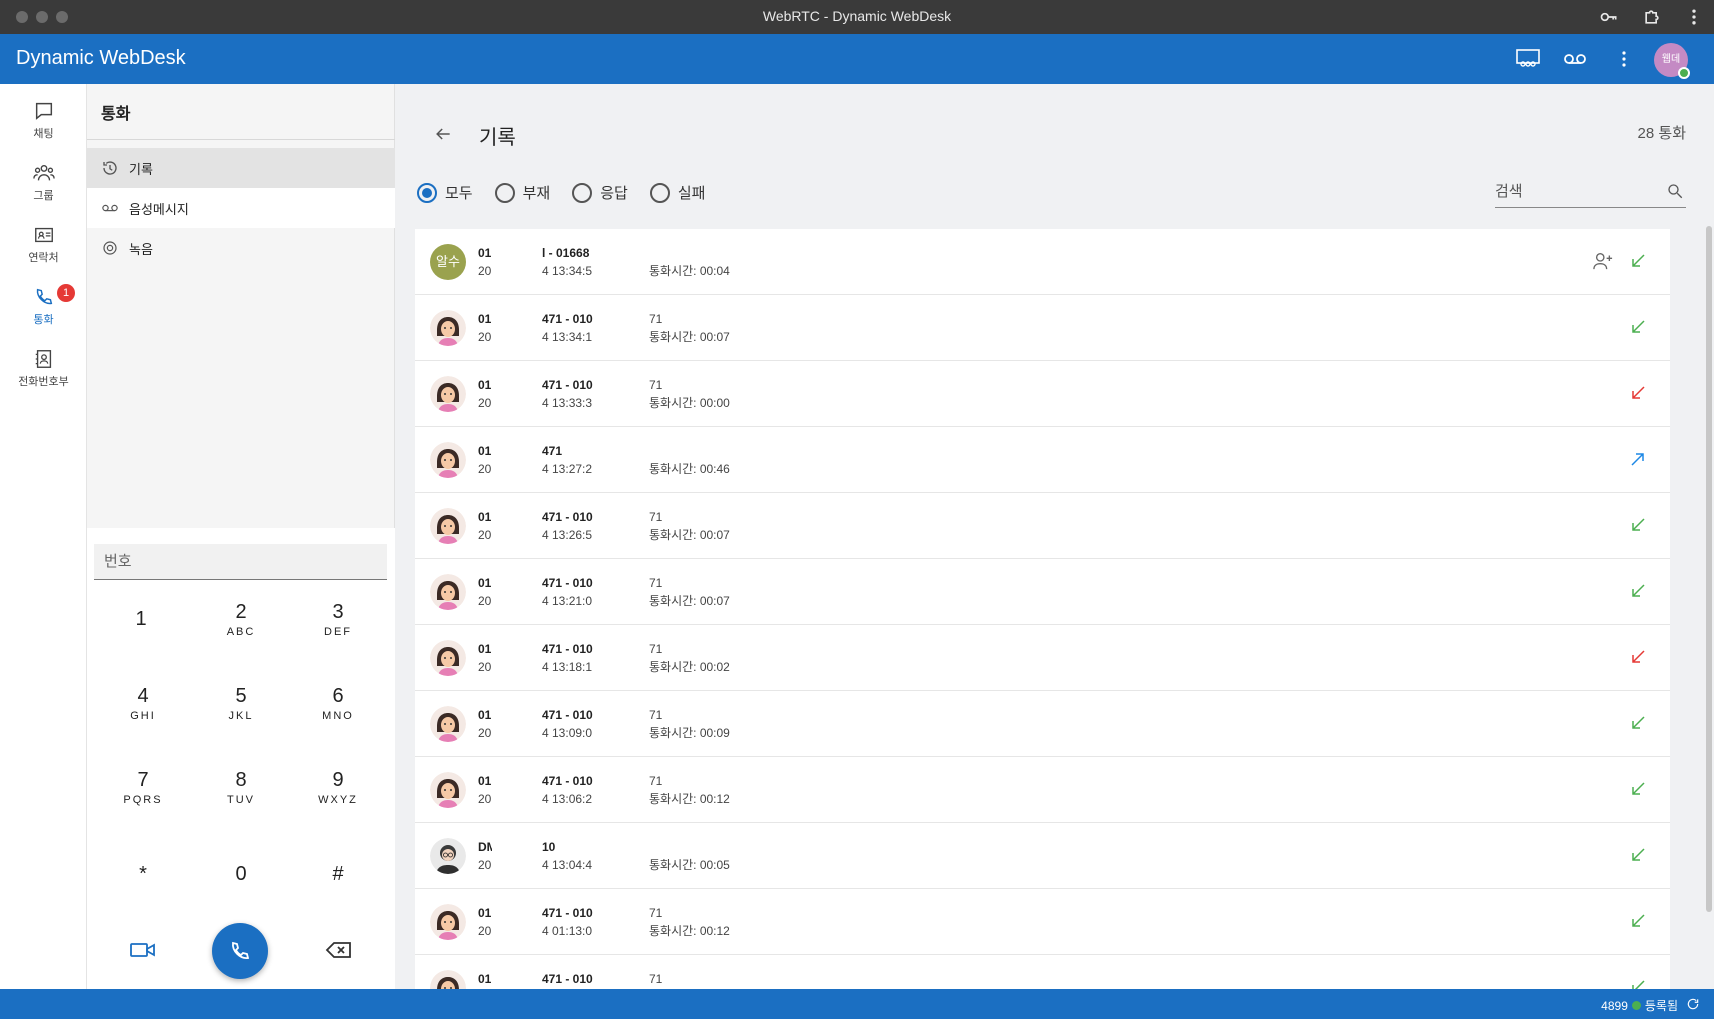 The image size is (1714, 1019). I want to click on filter-failed-radio: 실패, so click(677, 192).